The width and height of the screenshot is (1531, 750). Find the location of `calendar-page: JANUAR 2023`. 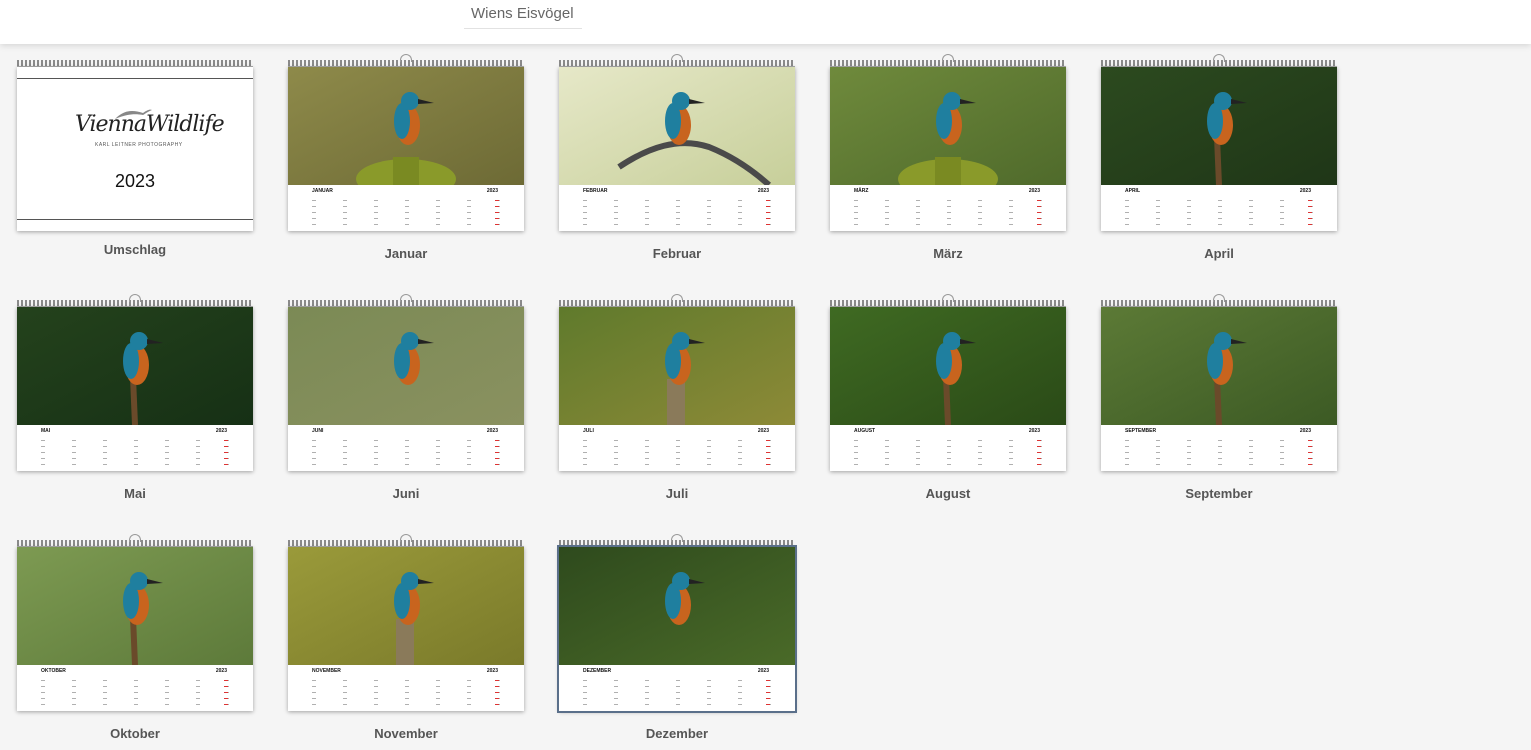

calendar-page: JANUAR 2023 is located at coordinates (406, 149).